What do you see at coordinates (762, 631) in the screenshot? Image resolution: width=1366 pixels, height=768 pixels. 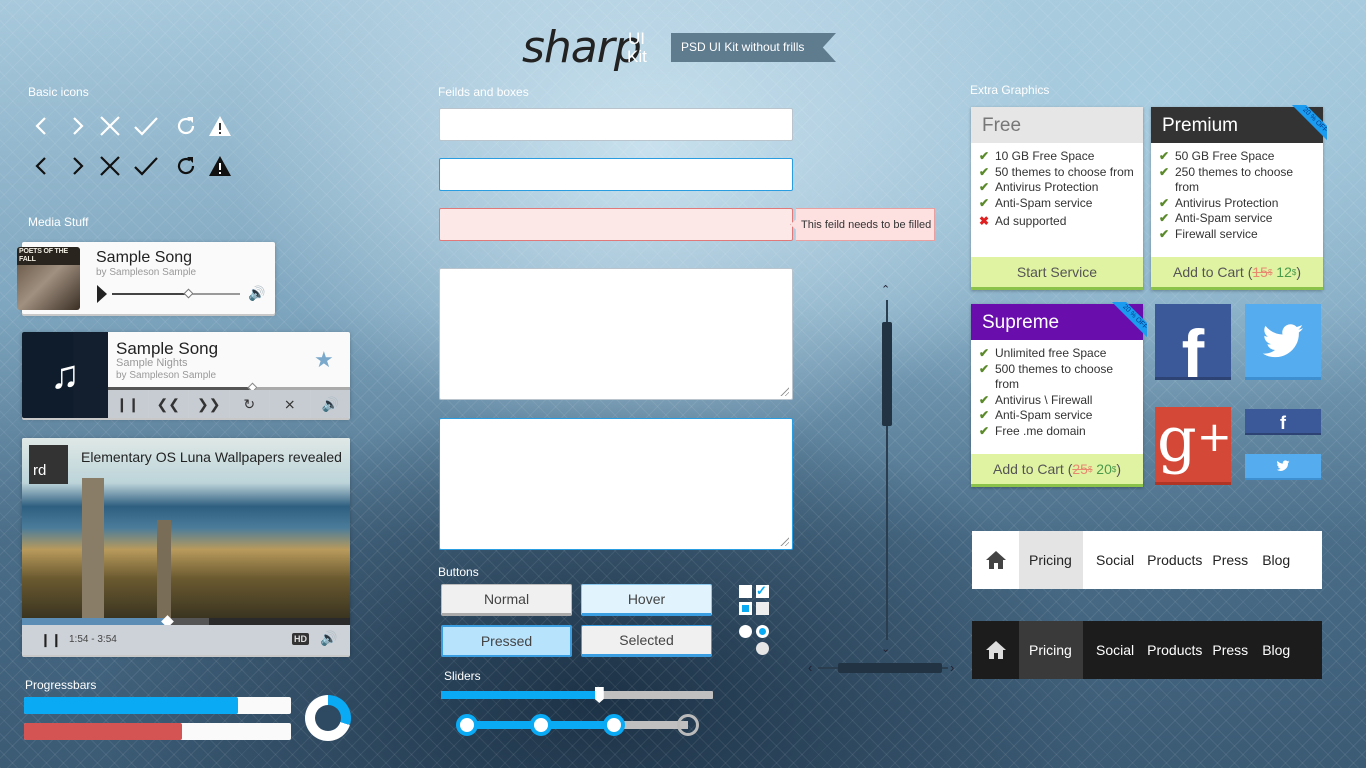 I see `radio-checked` at bounding box center [762, 631].